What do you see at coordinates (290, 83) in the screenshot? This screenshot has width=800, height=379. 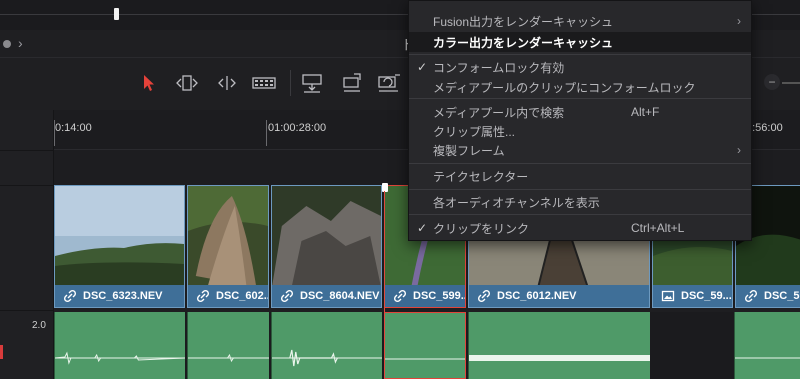 I see `toolbar-divider` at bounding box center [290, 83].